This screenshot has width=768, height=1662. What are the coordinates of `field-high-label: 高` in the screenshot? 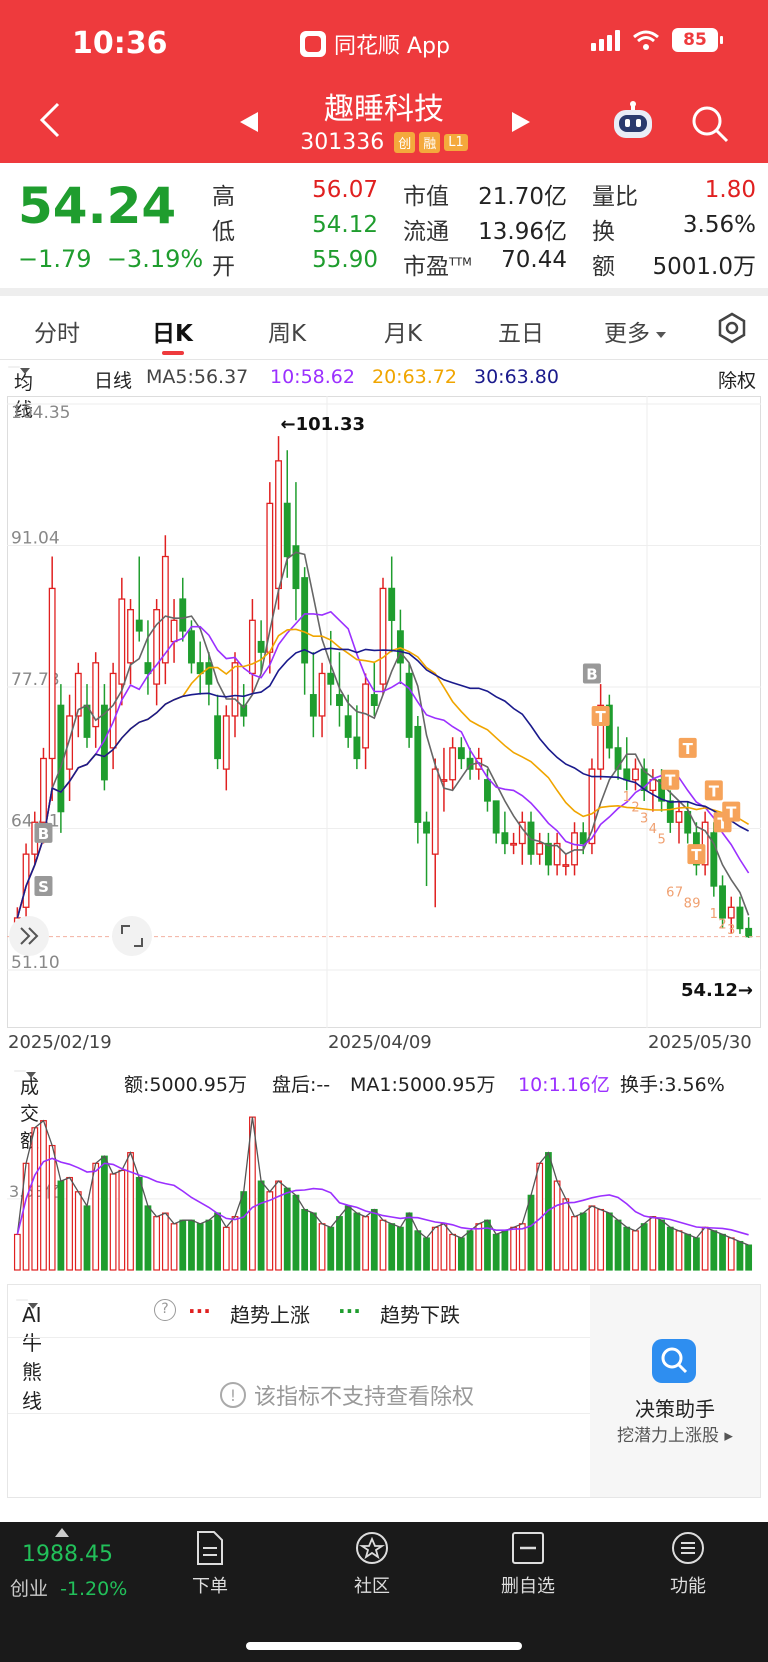 It's located at (223, 197).